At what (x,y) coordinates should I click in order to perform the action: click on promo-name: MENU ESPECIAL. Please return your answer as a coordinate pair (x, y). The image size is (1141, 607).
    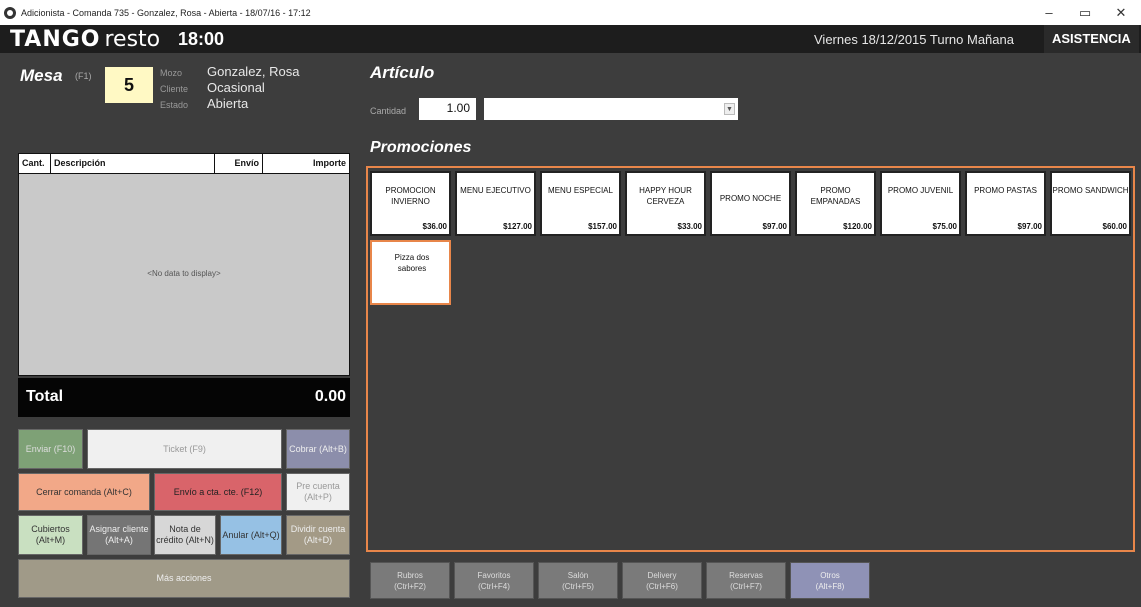
    Looking at the image, I should click on (580, 190).